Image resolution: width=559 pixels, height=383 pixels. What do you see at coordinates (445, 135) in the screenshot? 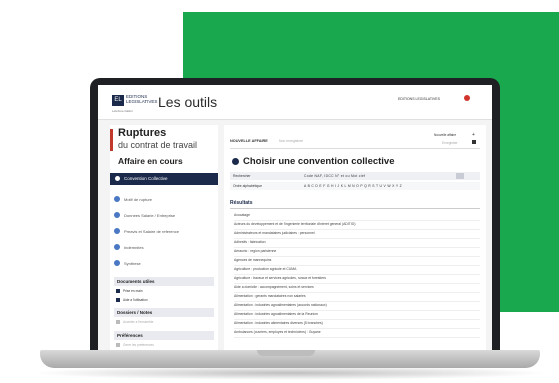
I see `new-case-link: Nouvelle affaire` at bounding box center [445, 135].